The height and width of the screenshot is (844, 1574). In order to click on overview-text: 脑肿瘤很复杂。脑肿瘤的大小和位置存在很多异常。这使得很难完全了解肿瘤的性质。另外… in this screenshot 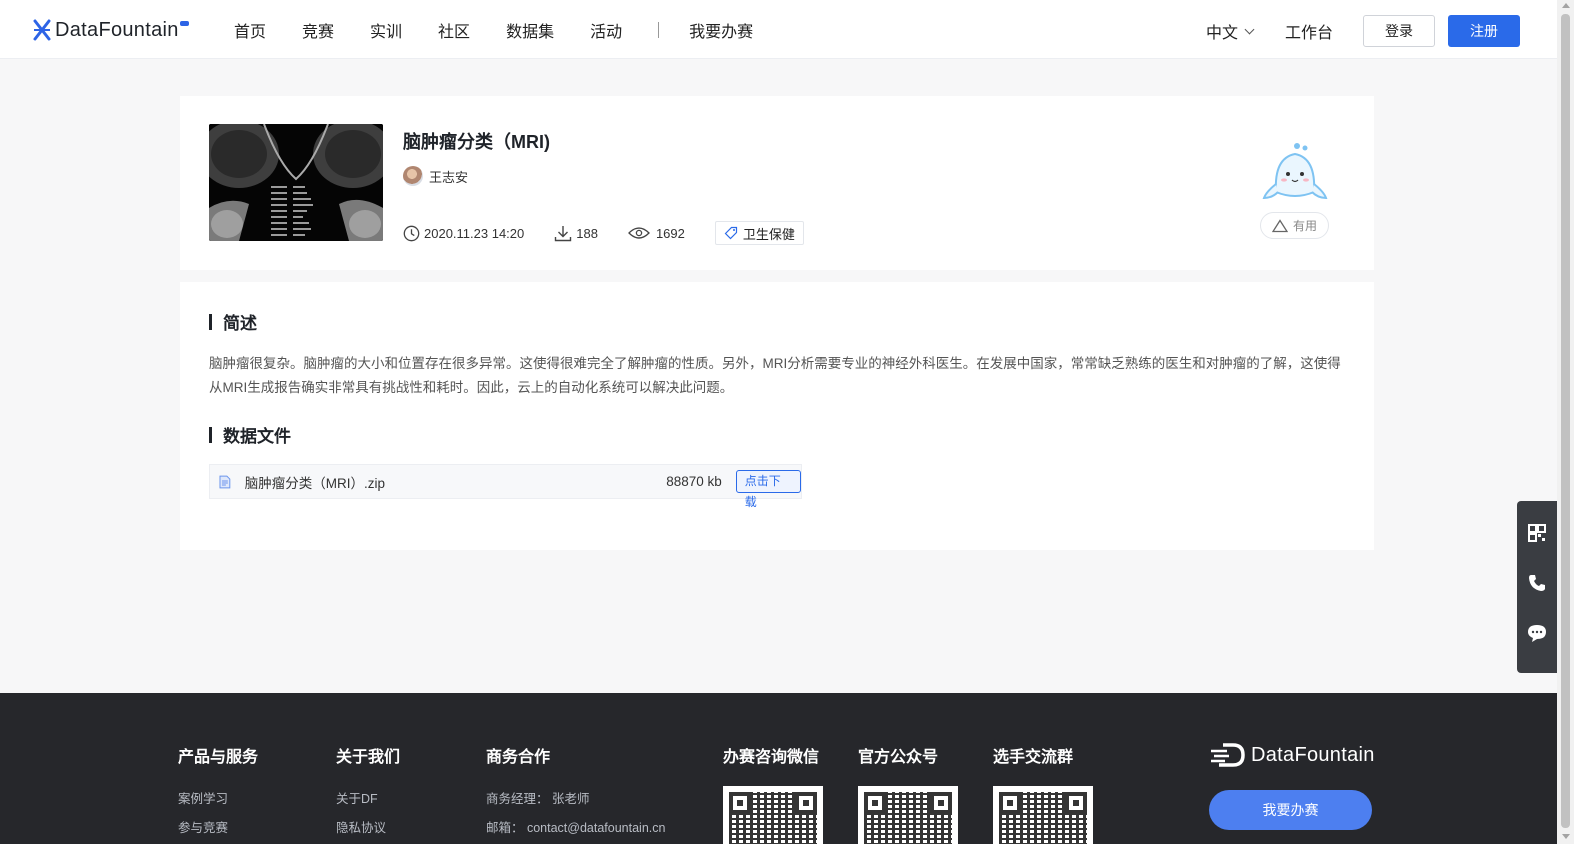, I will do `click(775, 375)`.